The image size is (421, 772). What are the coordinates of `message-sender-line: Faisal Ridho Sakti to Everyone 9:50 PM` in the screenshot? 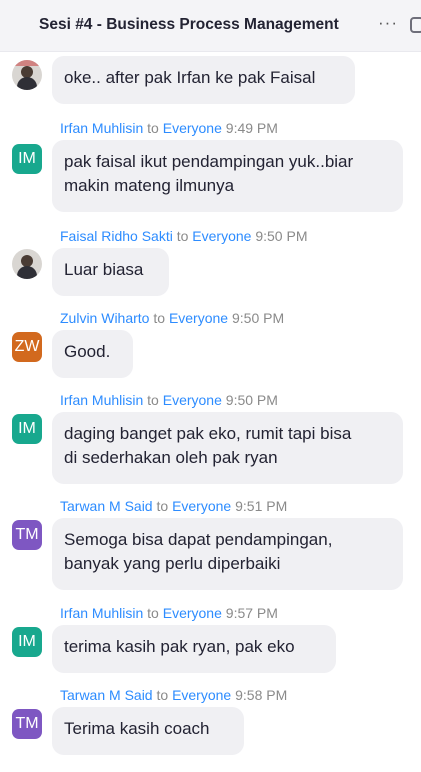 It's located at (183, 236).